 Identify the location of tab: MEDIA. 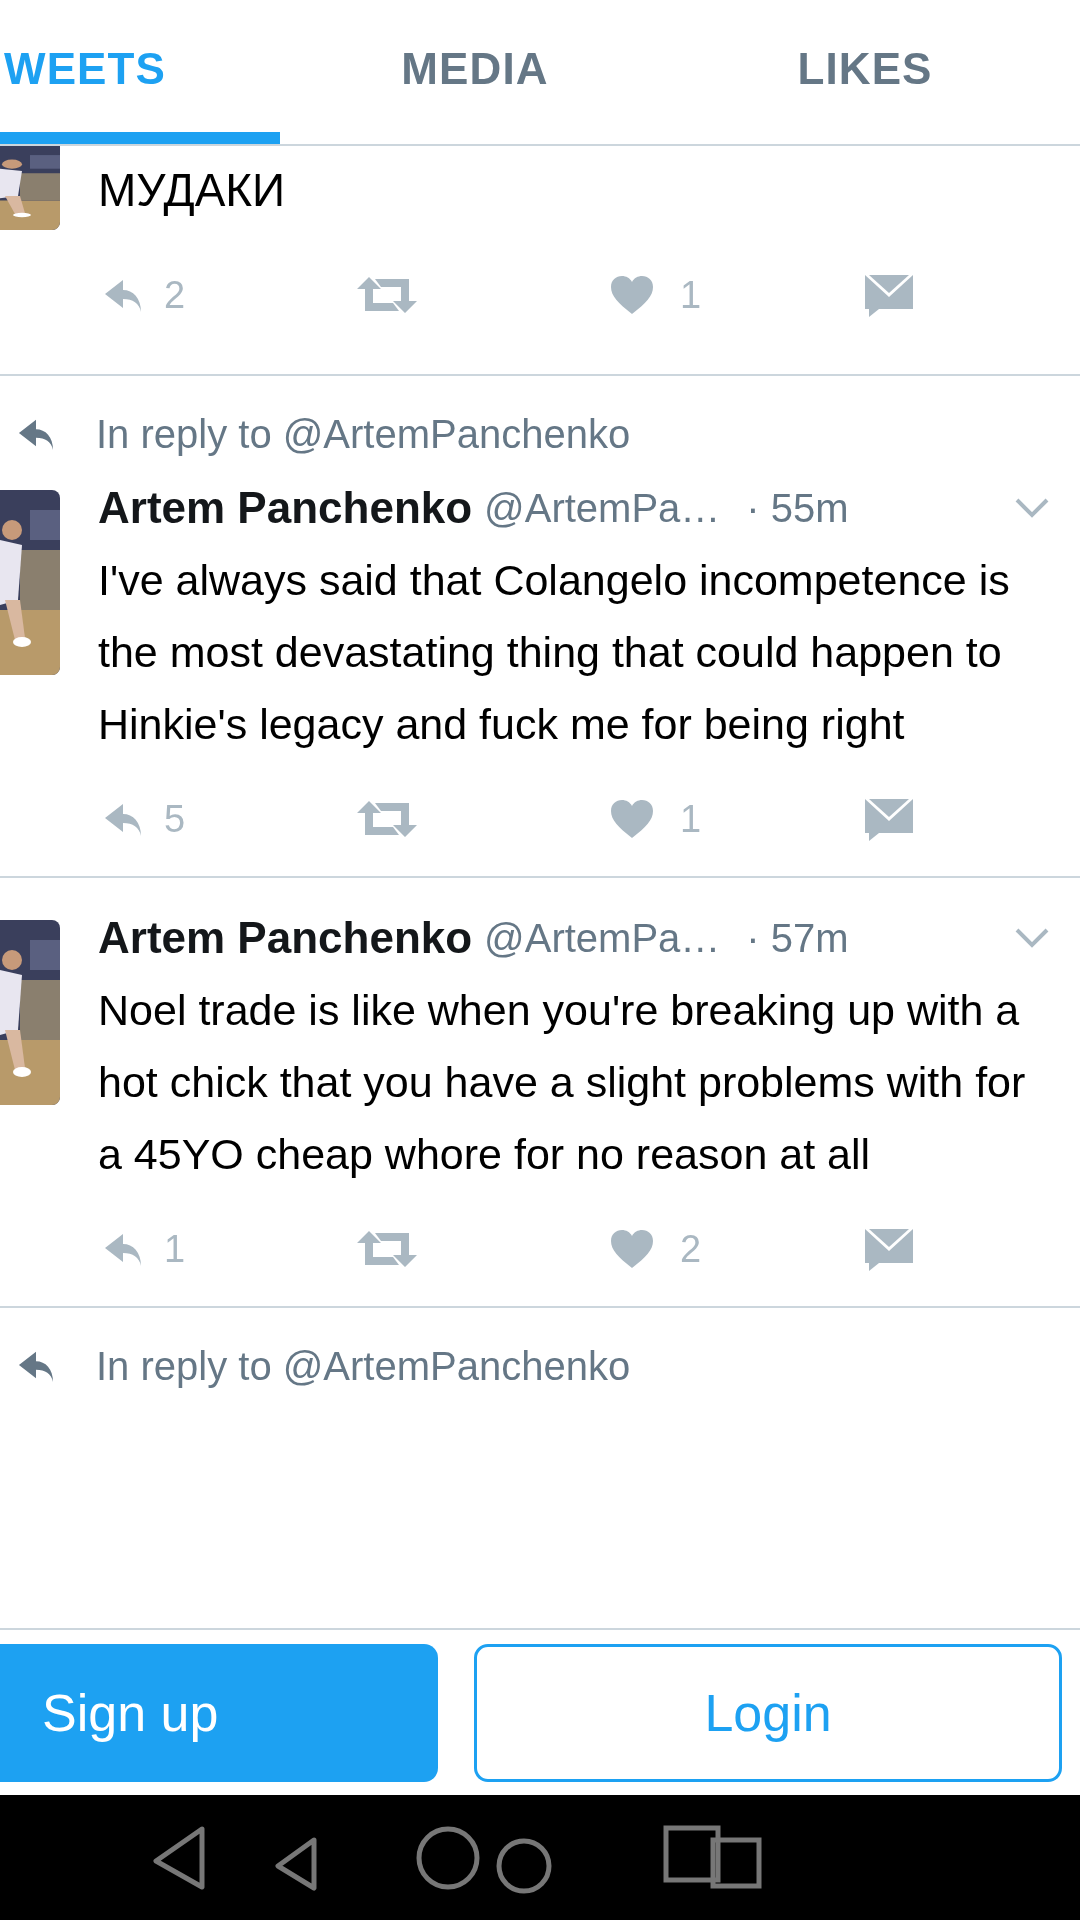
(475, 69).